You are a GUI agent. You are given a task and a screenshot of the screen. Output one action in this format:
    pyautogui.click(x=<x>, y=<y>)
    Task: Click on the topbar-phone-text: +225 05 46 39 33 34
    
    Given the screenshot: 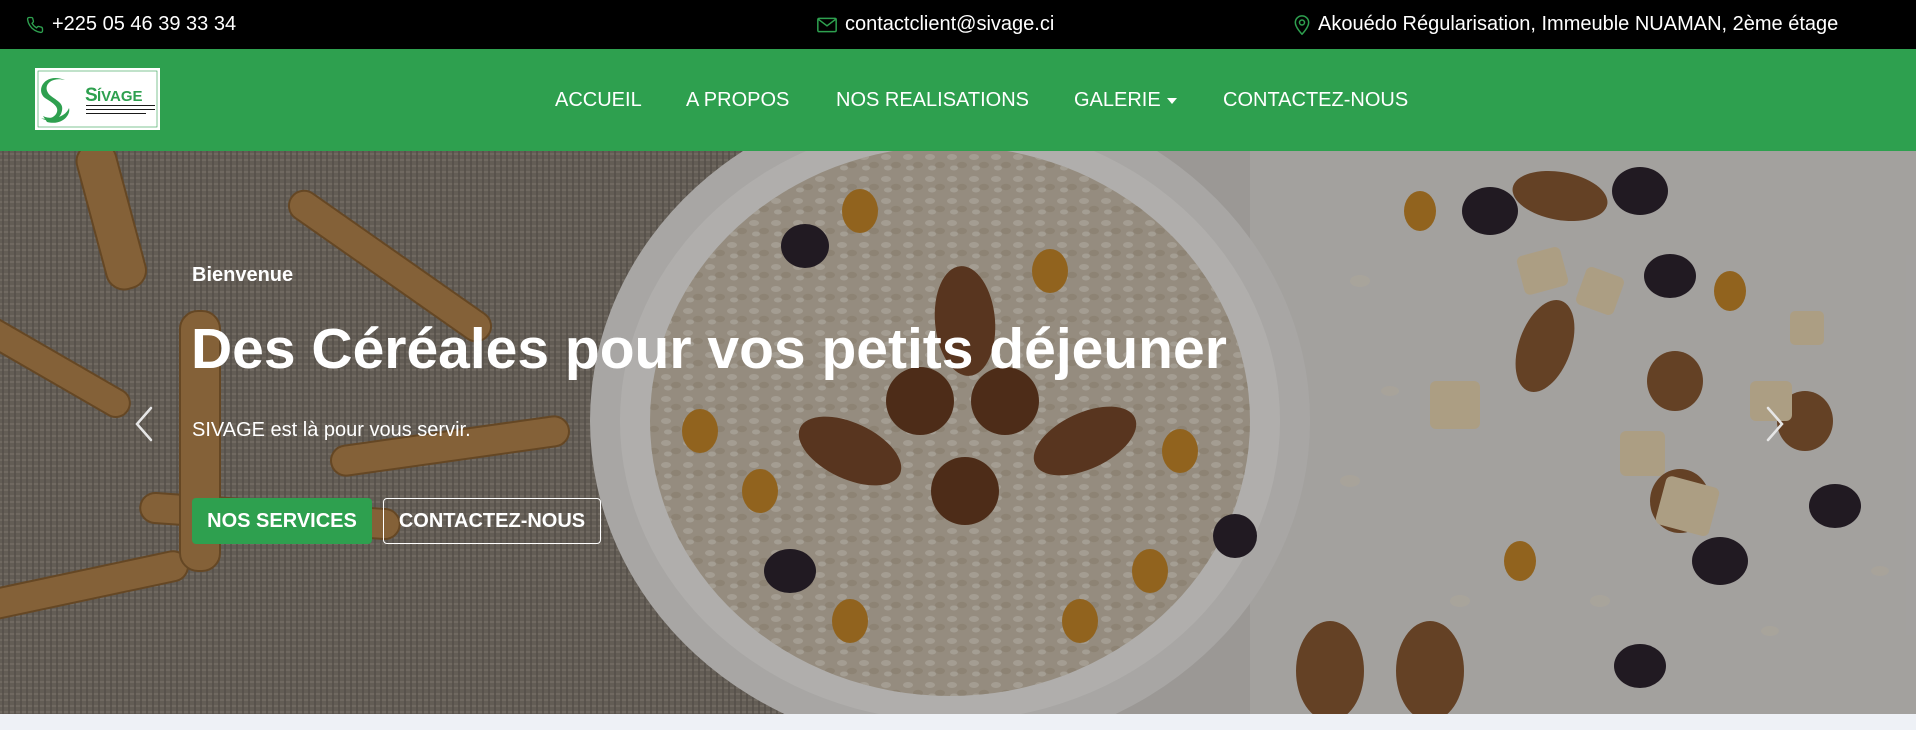 What is the action you would take?
    pyautogui.click(x=144, y=24)
    